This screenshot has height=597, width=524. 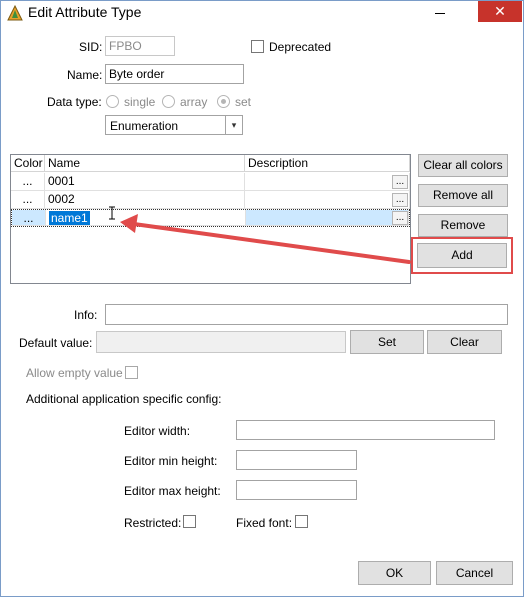 I want to click on restricted-checkbox, so click(x=189, y=521).